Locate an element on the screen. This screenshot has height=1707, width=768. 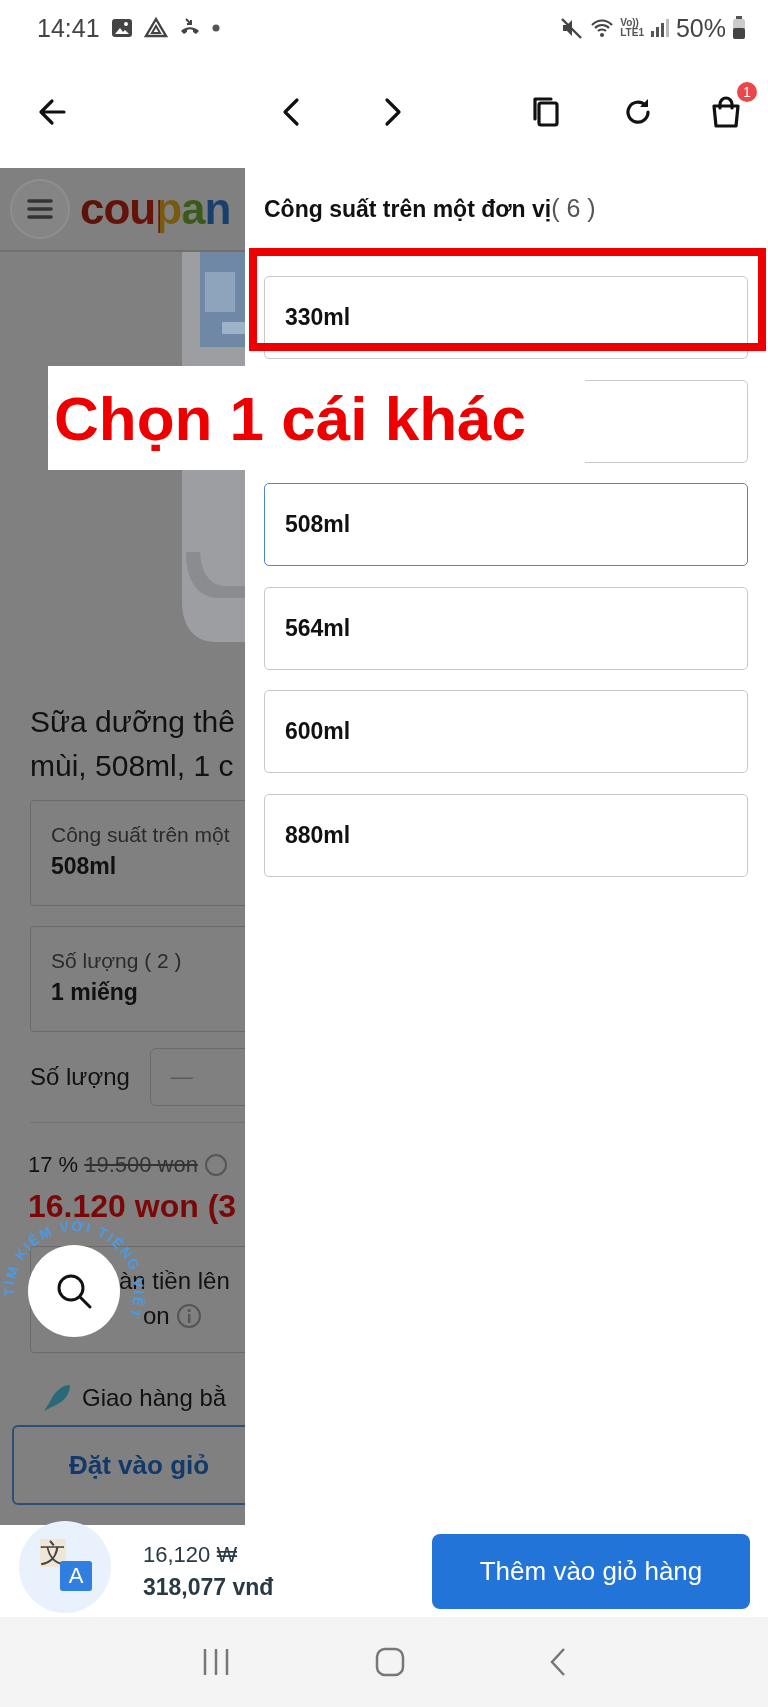
option-value: 508ml is located at coordinates (84, 866).